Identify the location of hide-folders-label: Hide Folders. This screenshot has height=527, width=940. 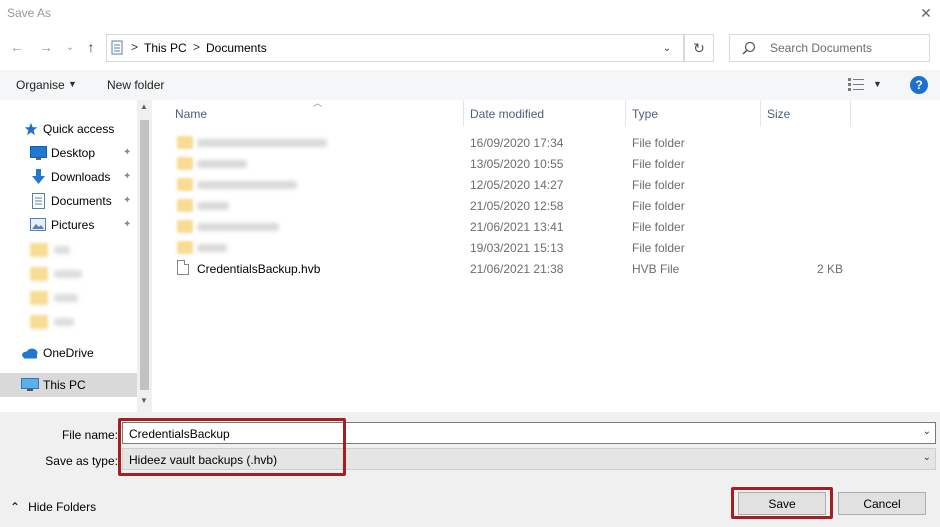
(62, 507).